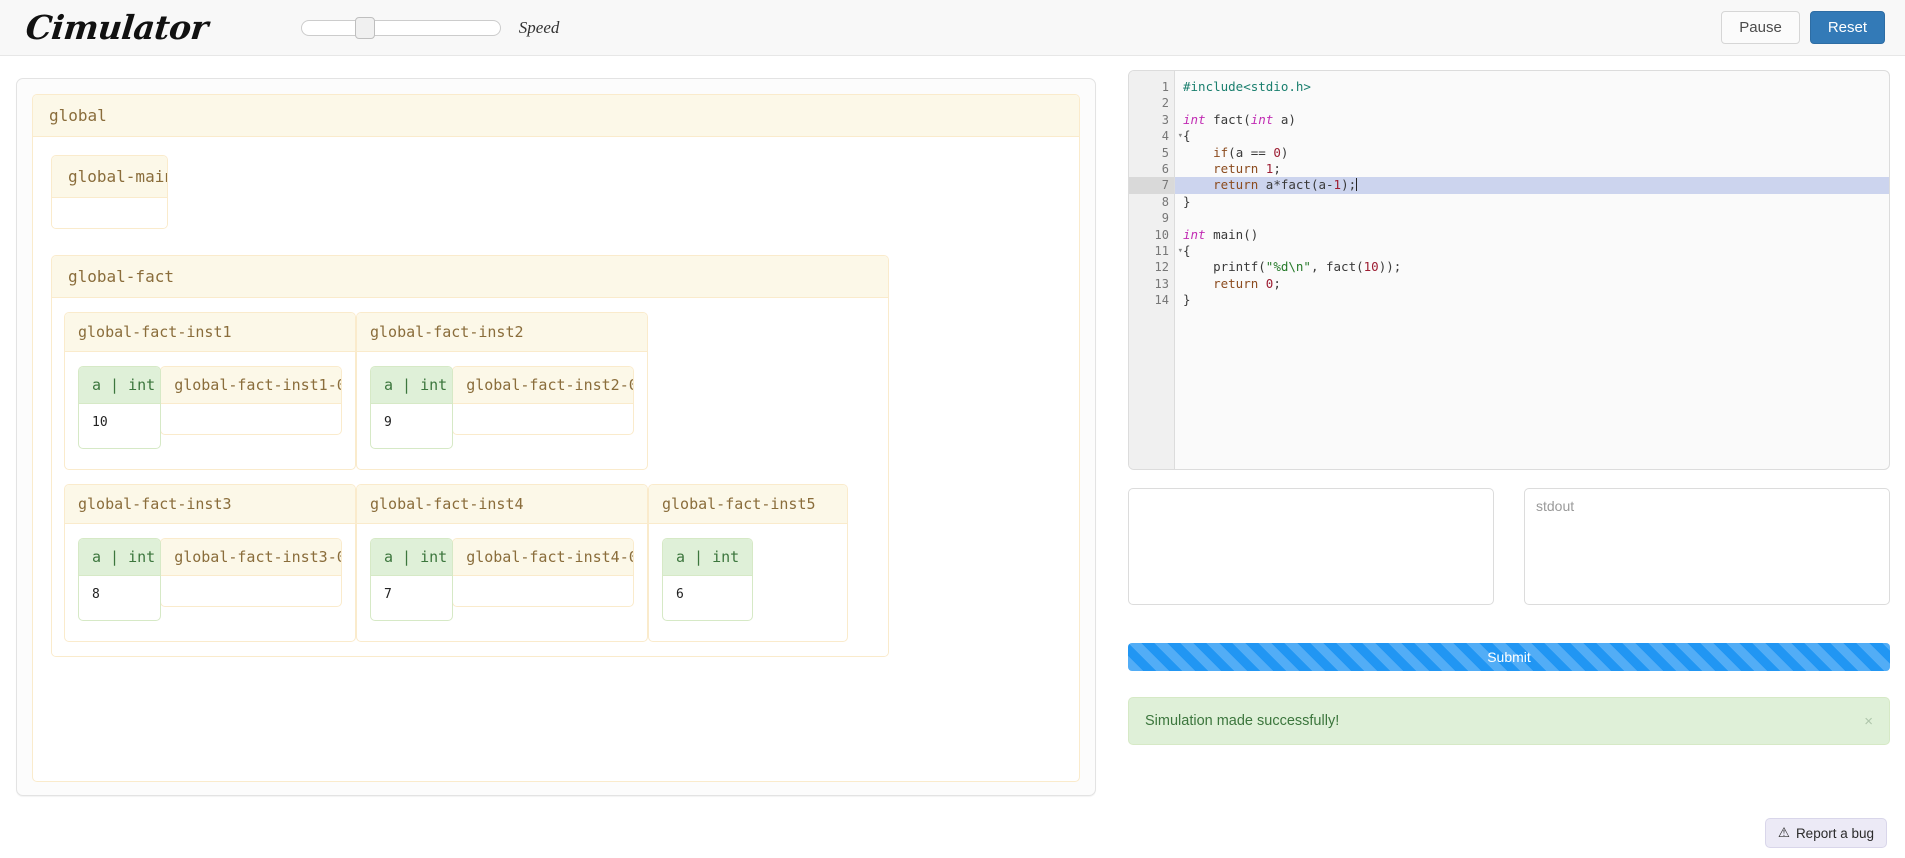 Image resolution: width=1905 pixels, height=858 pixels. What do you see at coordinates (1337, 185) in the screenshot?
I see `code-token: 1` at bounding box center [1337, 185].